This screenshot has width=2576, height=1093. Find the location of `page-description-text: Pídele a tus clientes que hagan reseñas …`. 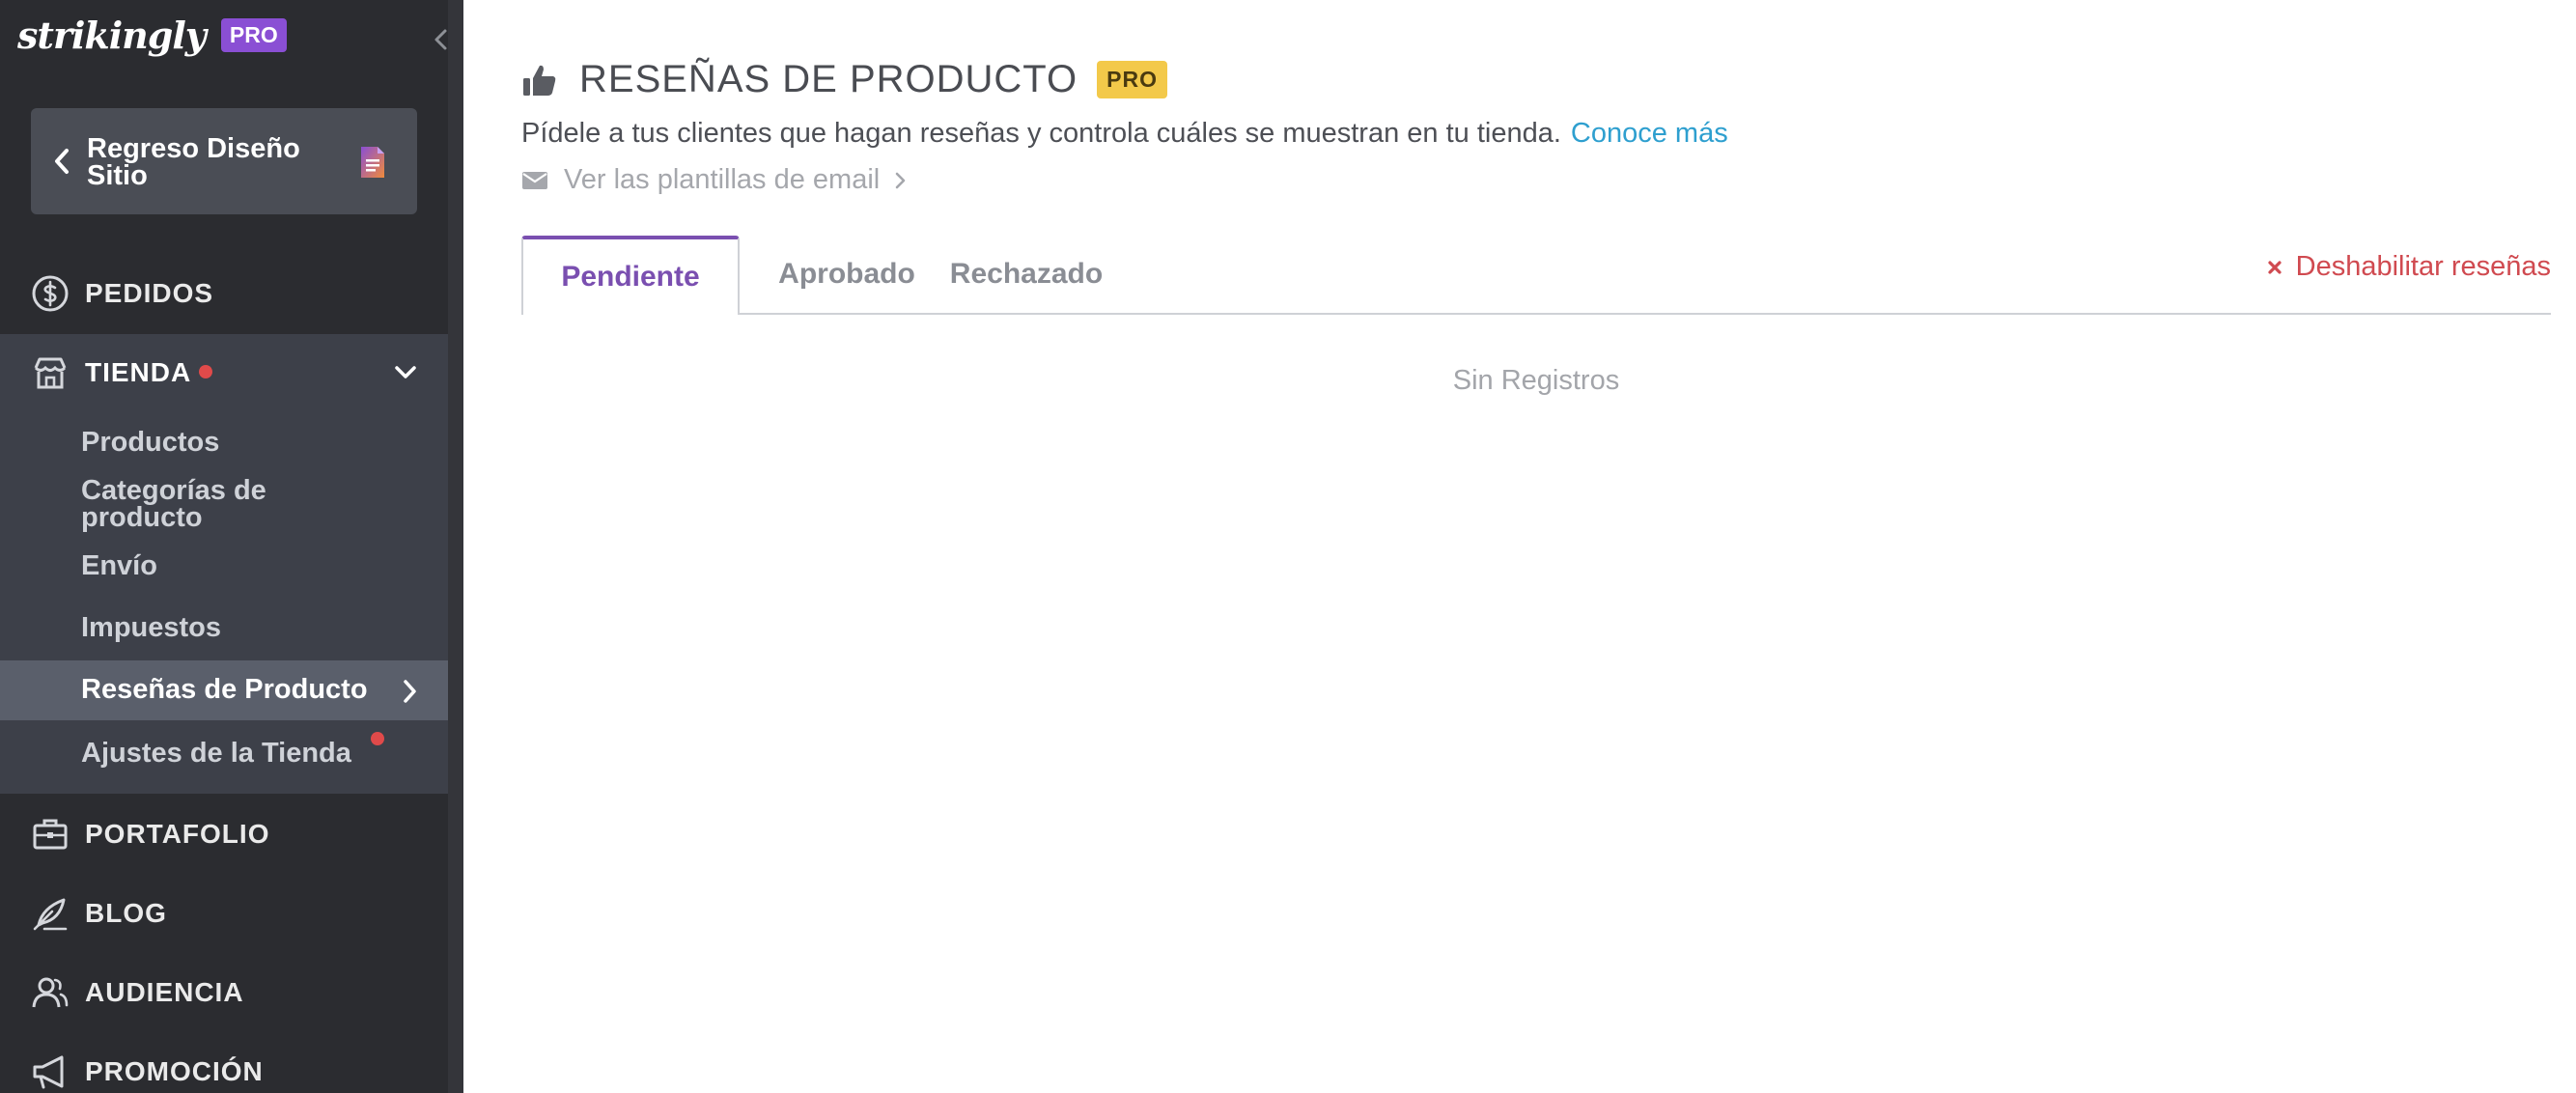

page-description-text: Pídele a tus clientes que hagan reseñas … is located at coordinates (1041, 133).